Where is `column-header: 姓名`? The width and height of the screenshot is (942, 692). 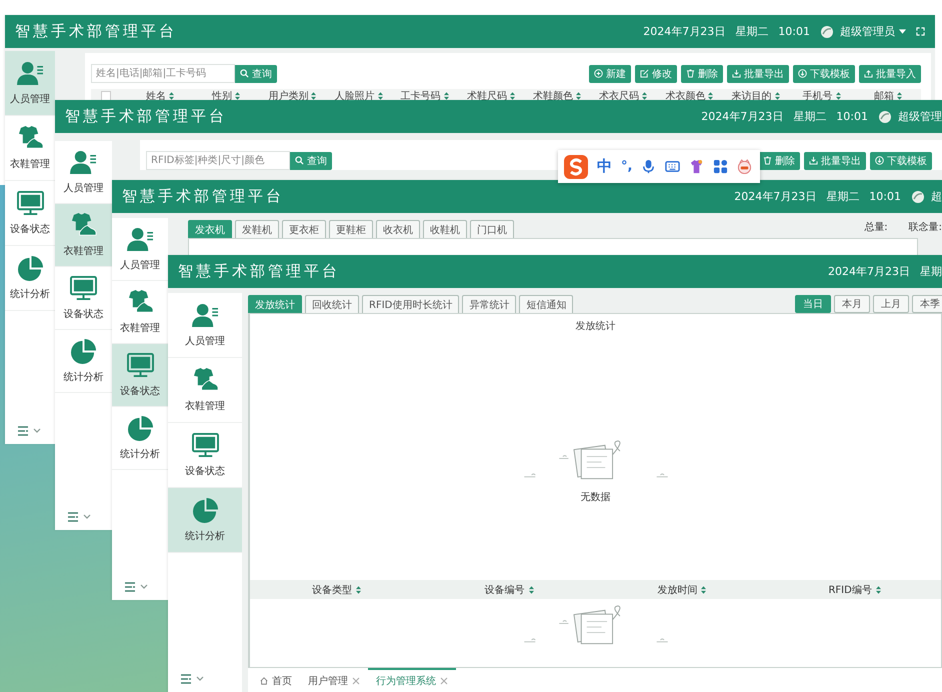 column-header: 姓名 is located at coordinates (156, 96).